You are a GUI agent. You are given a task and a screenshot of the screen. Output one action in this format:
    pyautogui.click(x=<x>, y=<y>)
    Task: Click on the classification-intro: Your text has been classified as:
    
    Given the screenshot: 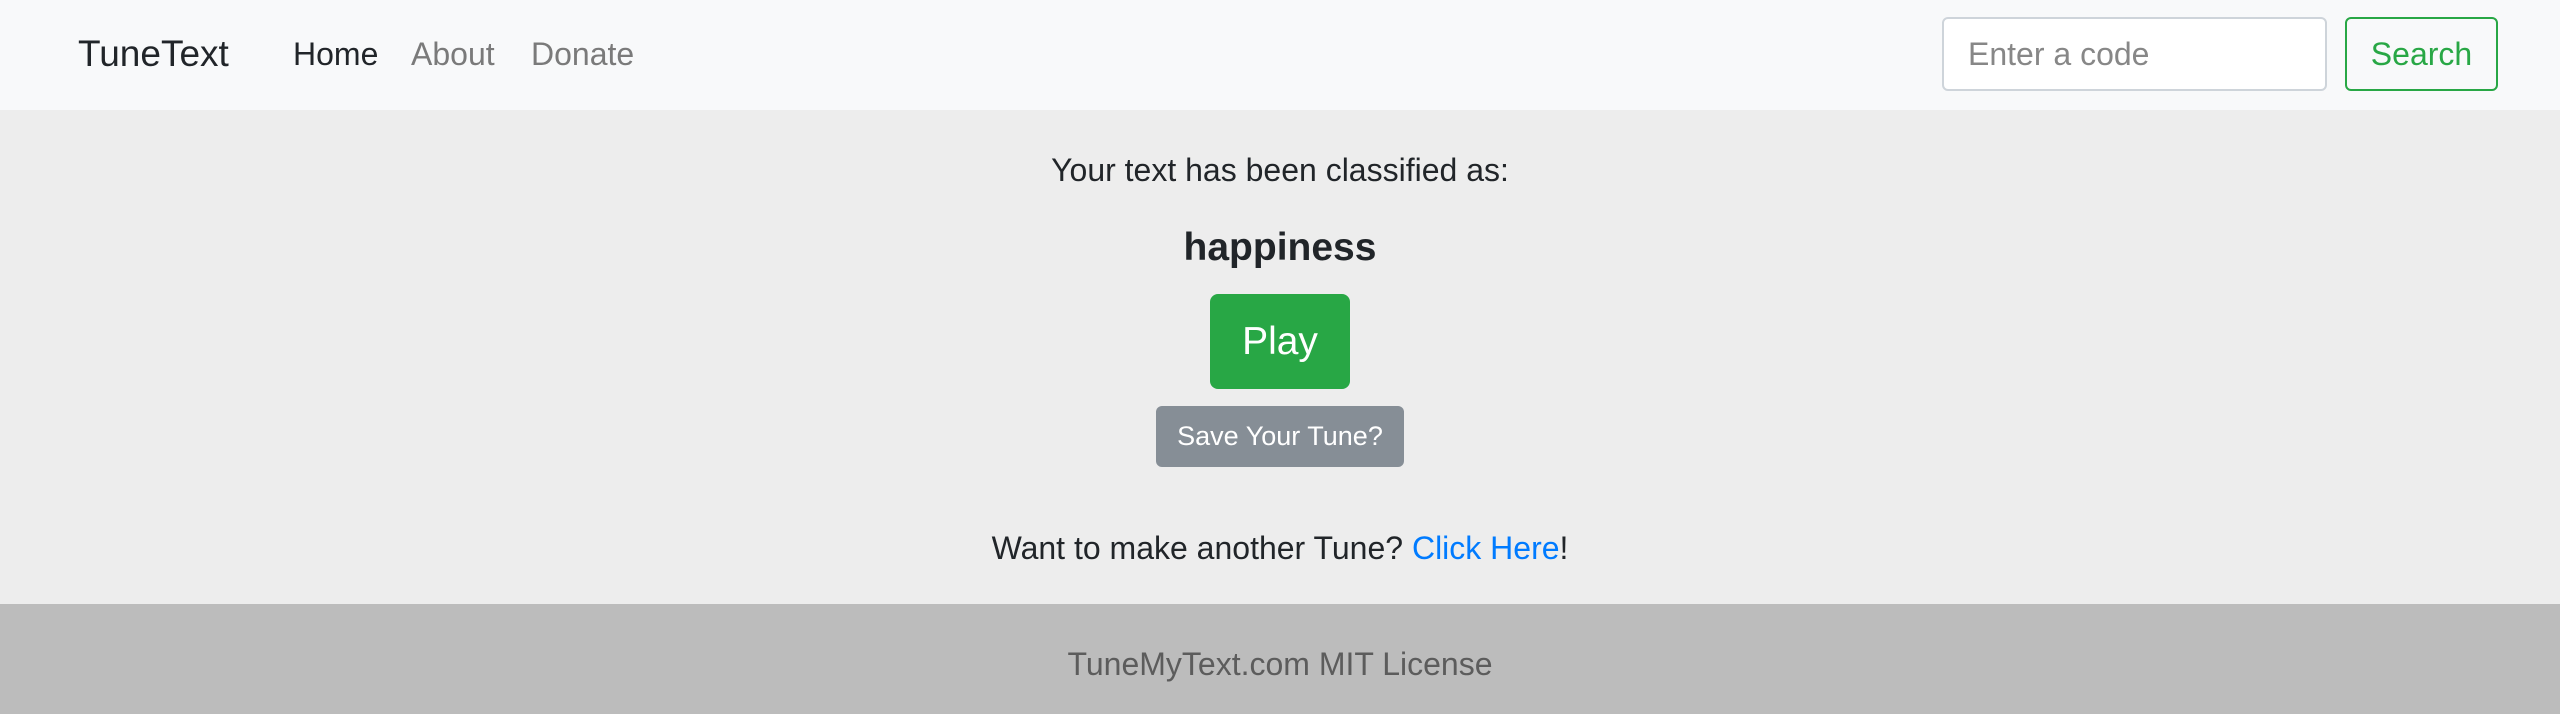 What is the action you would take?
    pyautogui.click(x=1280, y=170)
    